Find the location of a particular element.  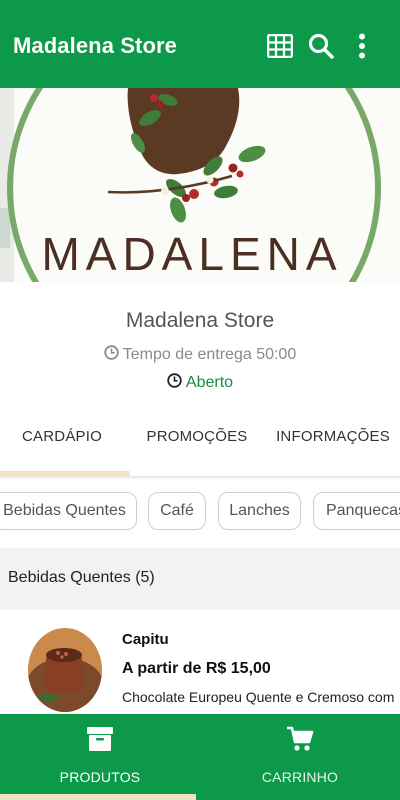

bottom-navigation: PRODUTOS CARRINHO is located at coordinates (200, 757).